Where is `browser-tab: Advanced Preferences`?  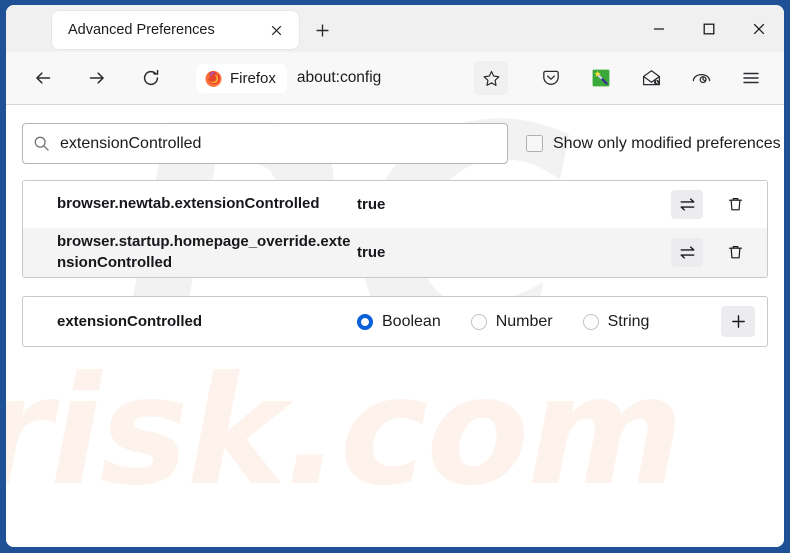 browser-tab: Advanced Preferences is located at coordinates (175, 30).